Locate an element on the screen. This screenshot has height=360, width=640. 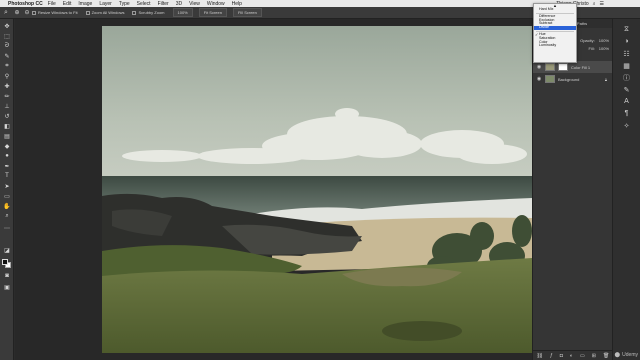
zoom-tool-side-icon: ⌕ is located at coordinates (7, 216).